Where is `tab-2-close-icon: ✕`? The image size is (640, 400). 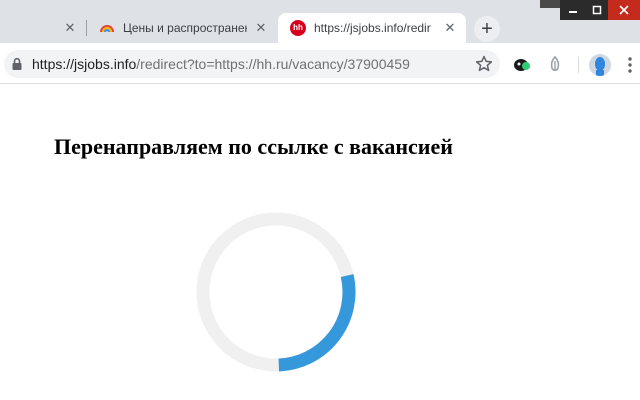
tab-2-close-icon: ✕ is located at coordinates (261, 28).